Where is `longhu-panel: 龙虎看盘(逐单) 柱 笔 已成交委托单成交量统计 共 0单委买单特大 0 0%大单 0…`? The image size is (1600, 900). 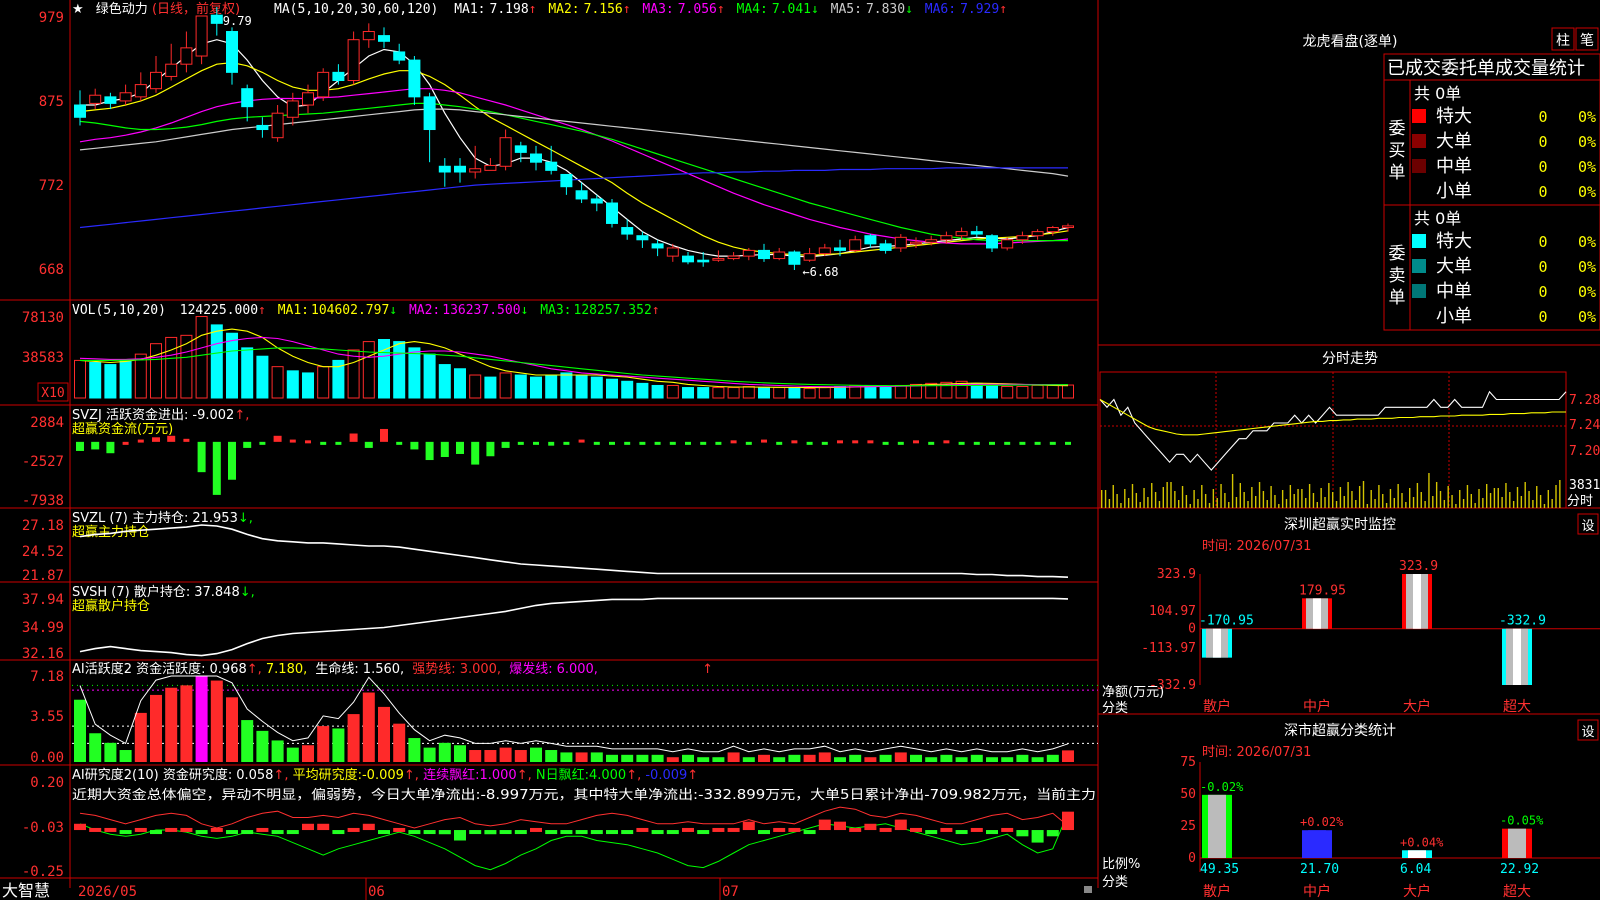
longhu-panel: 龙虎看盘(逐单) 柱 笔 已成交委托单成交量统计 共 0单委买单特大 0 0%大单 0… is located at coordinates (1451, 179).